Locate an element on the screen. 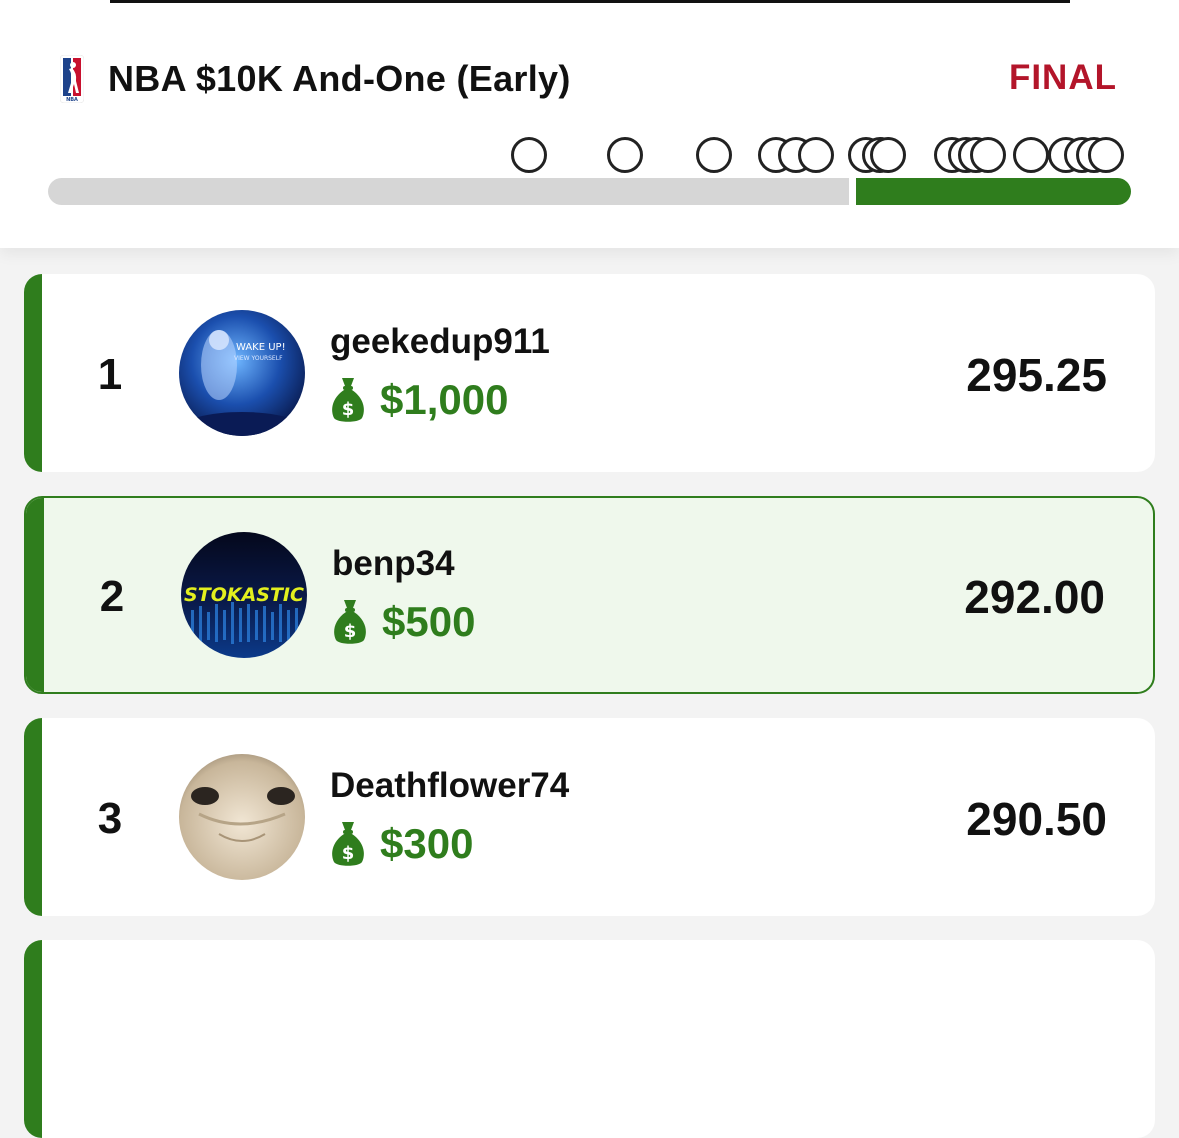  username: geekedup911 is located at coordinates (440, 342).